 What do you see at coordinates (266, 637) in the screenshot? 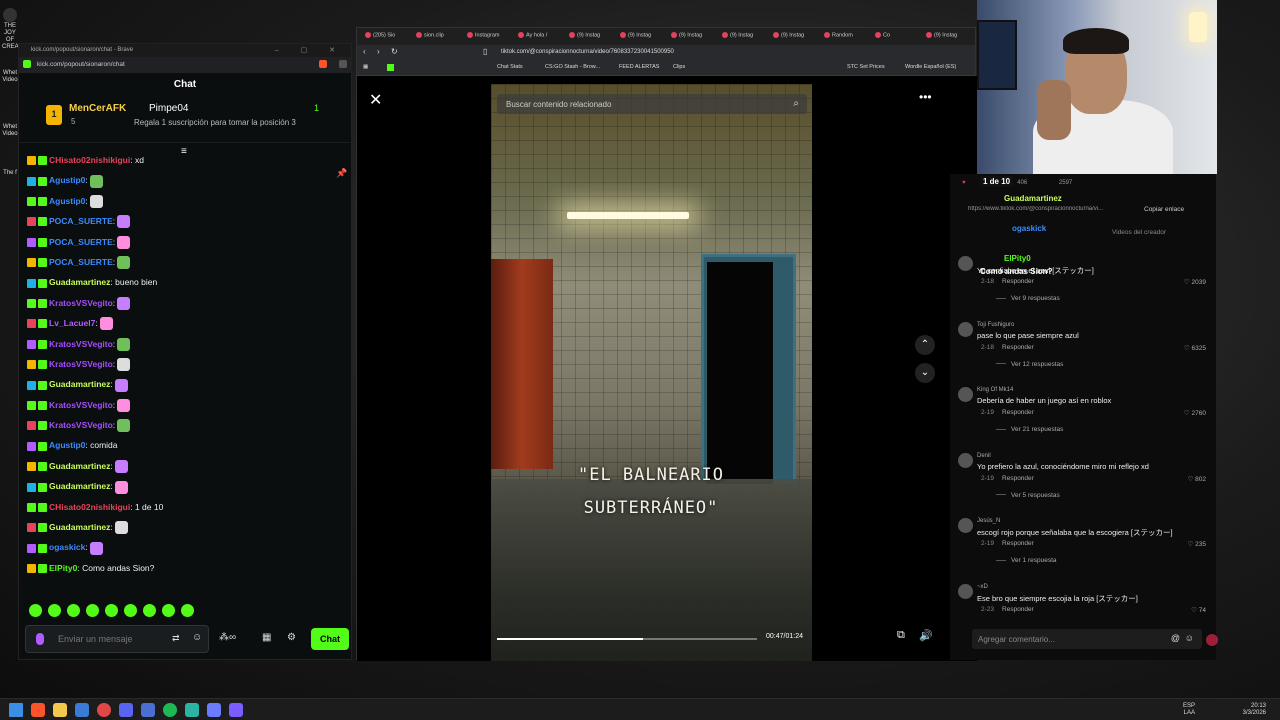
I see `store-icon: ▦` at bounding box center [266, 637].